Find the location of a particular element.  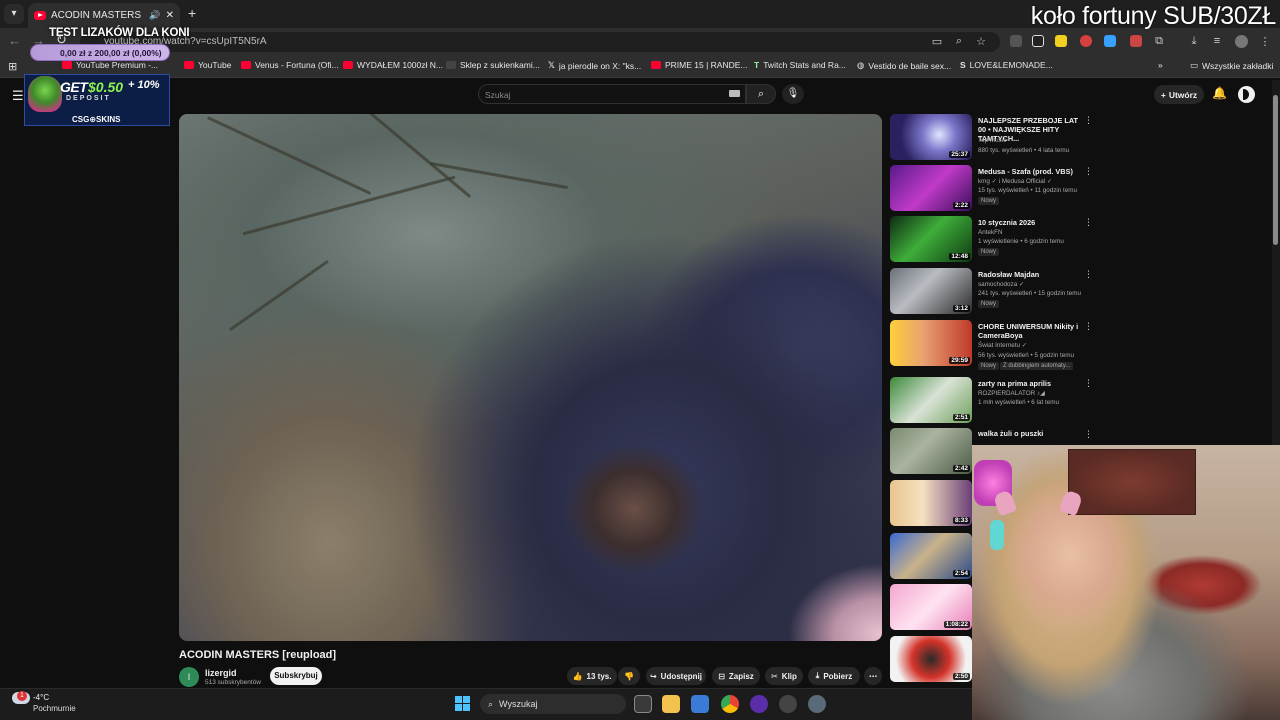

recommendation-thumbnail: 3:12 is located at coordinates (931, 291).